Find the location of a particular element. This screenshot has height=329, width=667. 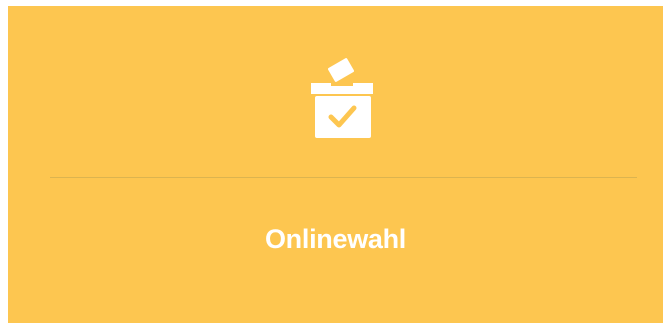

ballot-box-check-icon is located at coordinates (342, 98).